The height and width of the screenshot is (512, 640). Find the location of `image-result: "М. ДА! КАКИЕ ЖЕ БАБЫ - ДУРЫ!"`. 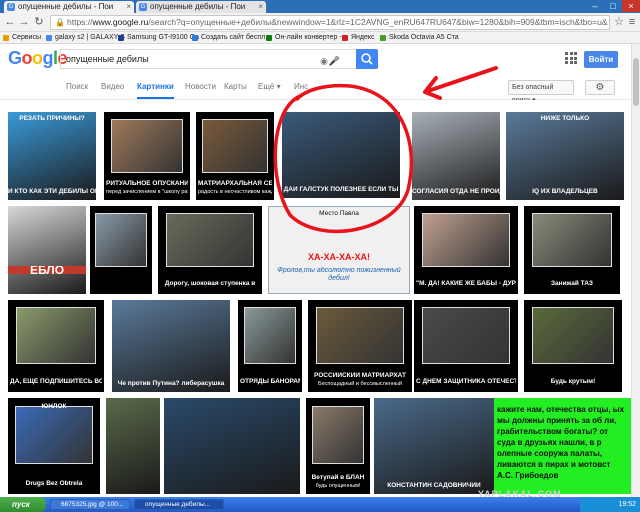

image-result: "М. ДА! КАКИЕ ЖЕ БАБЫ - ДУРЫ!" is located at coordinates (466, 250).